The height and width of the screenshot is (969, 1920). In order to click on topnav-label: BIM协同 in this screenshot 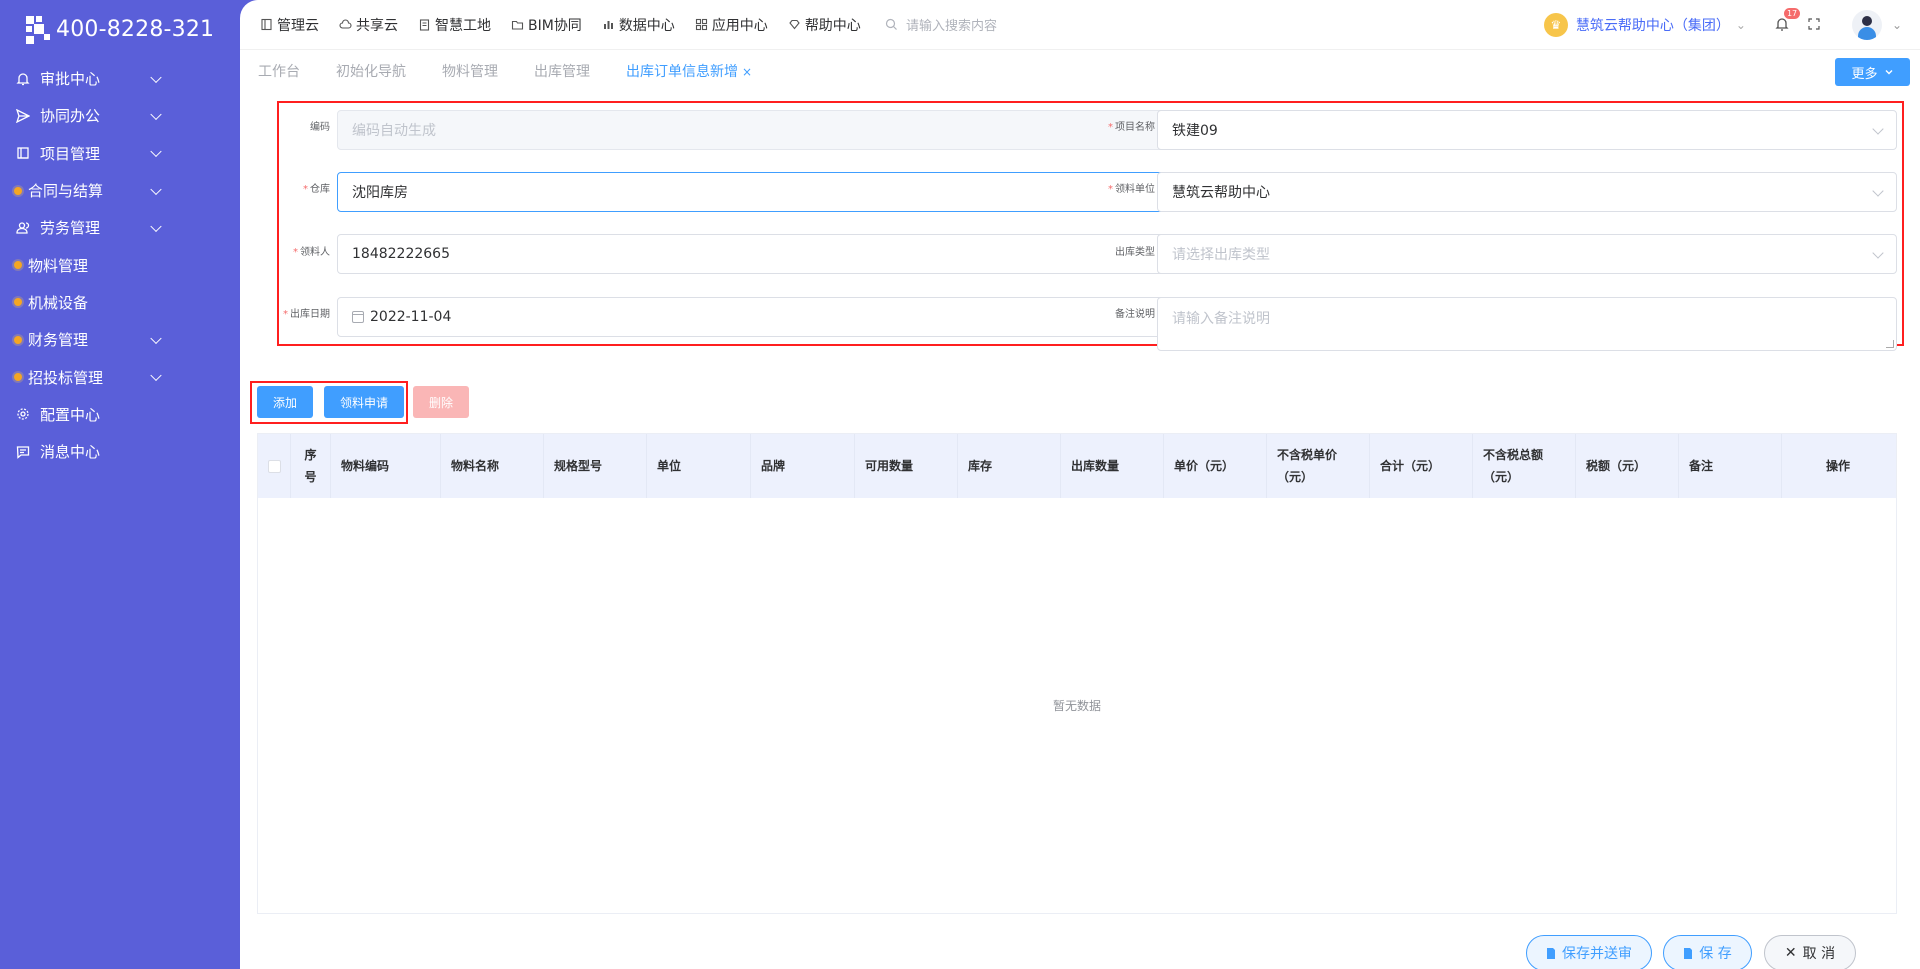, I will do `click(555, 25)`.